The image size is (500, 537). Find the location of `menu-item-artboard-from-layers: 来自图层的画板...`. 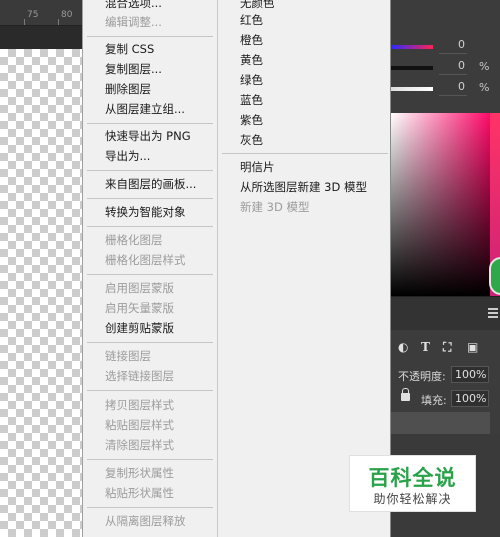

menu-item-artboard-from-layers: 来自图层的画板... is located at coordinates (150, 184).